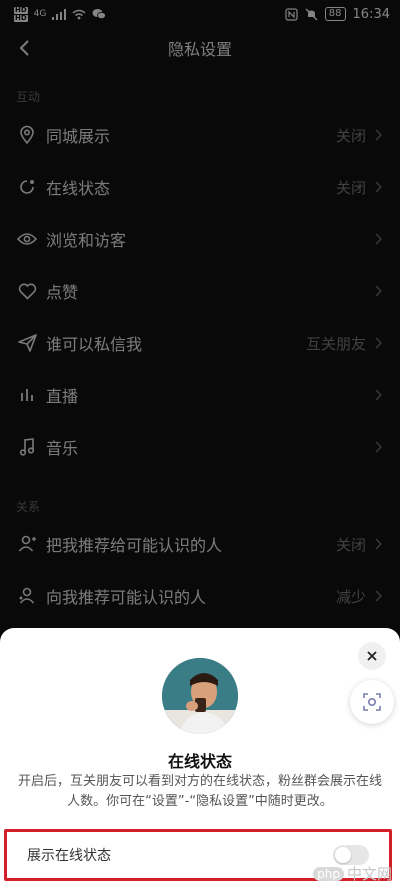  I want to click on toggle-label: 展示在线状态, so click(69, 856).